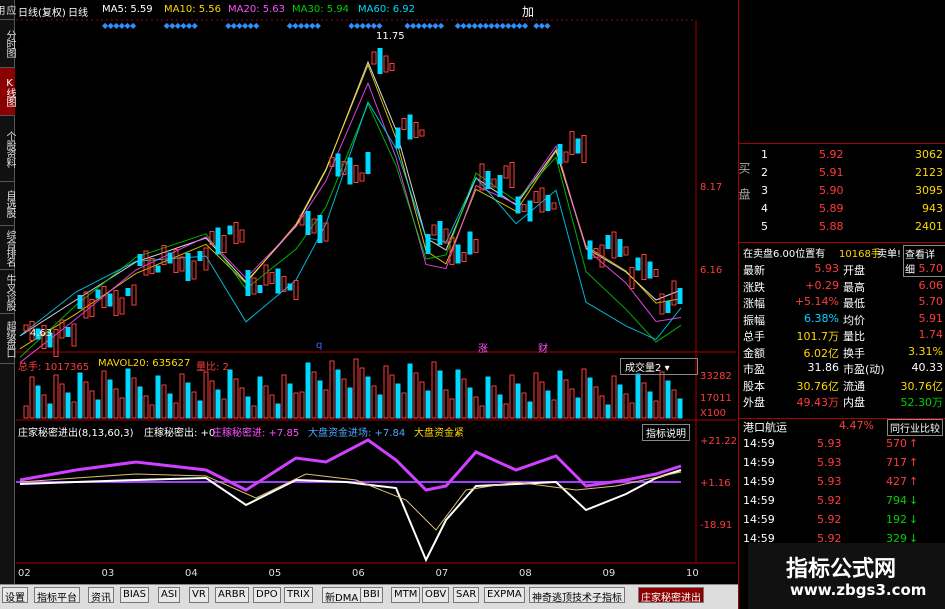  What do you see at coordinates (842, 191) in the screenshot?
I see `order-book-row: 3 5.90 3095` at bounding box center [842, 191].